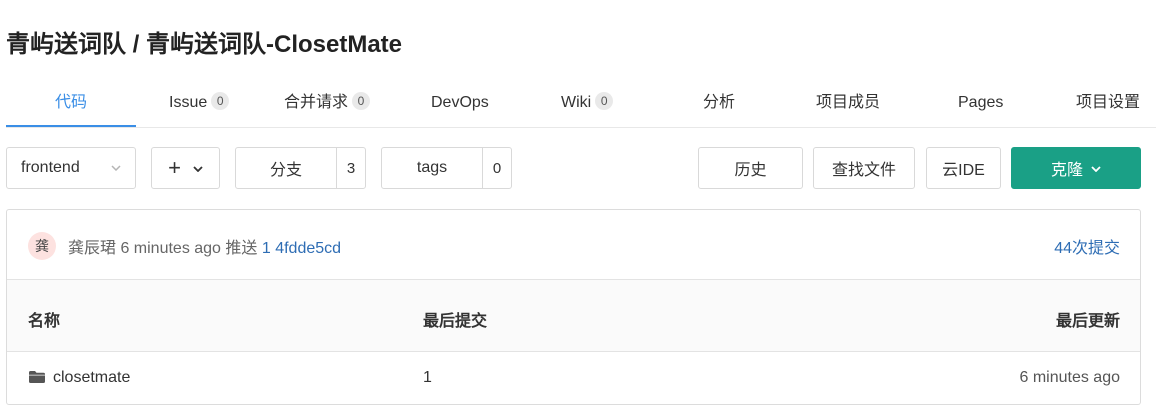  What do you see at coordinates (185, 168) in the screenshot?
I see `add-dropdown-button: +` at bounding box center [185, 168].